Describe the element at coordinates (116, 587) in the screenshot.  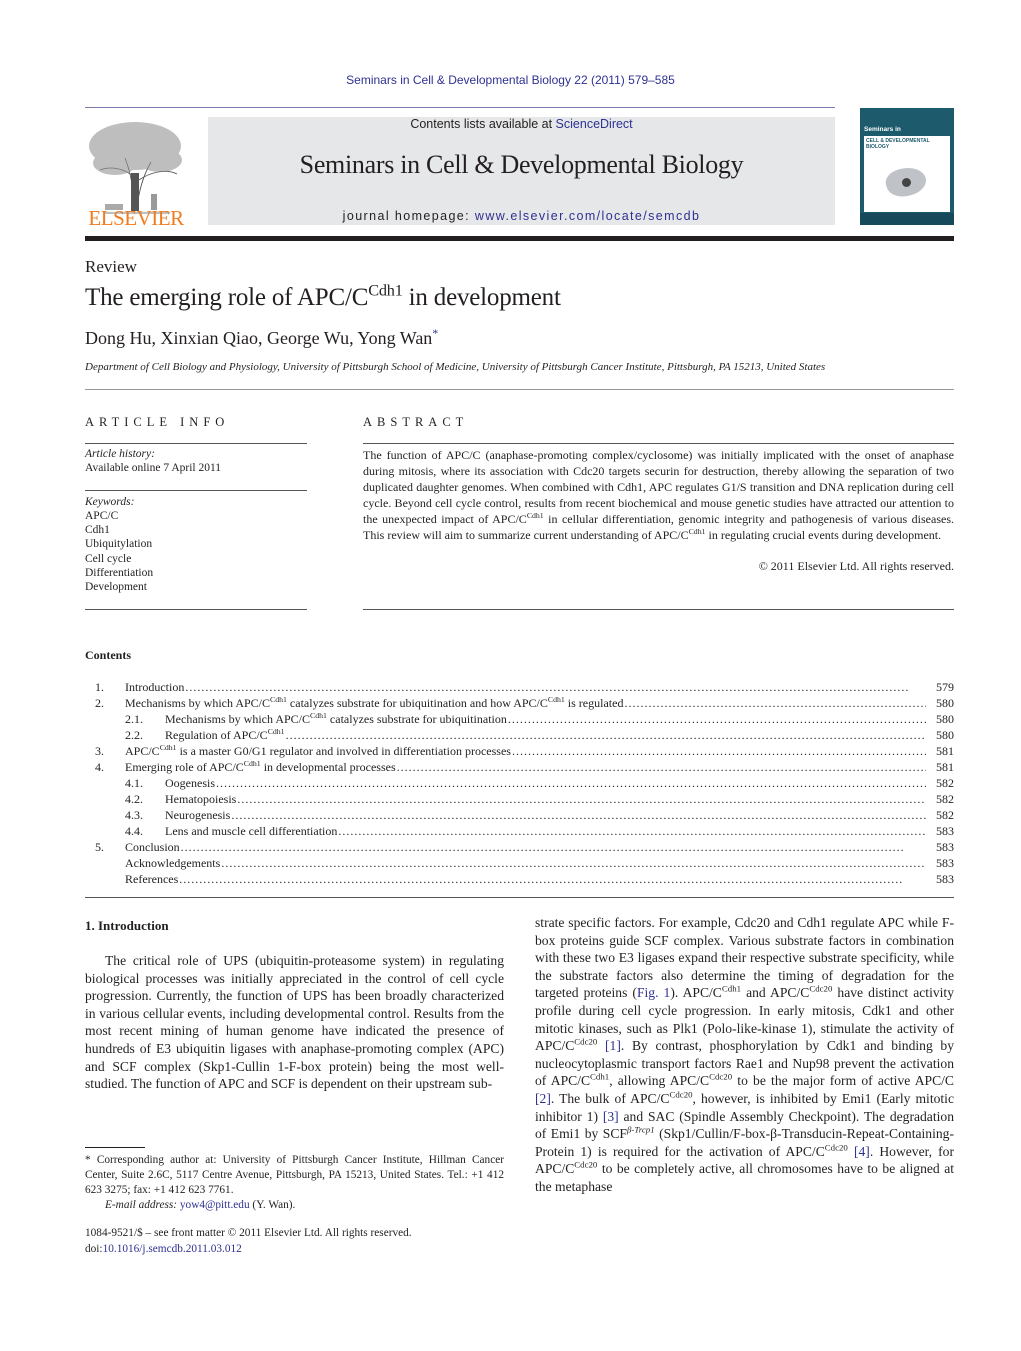
I see `keyword: Development` at that location.